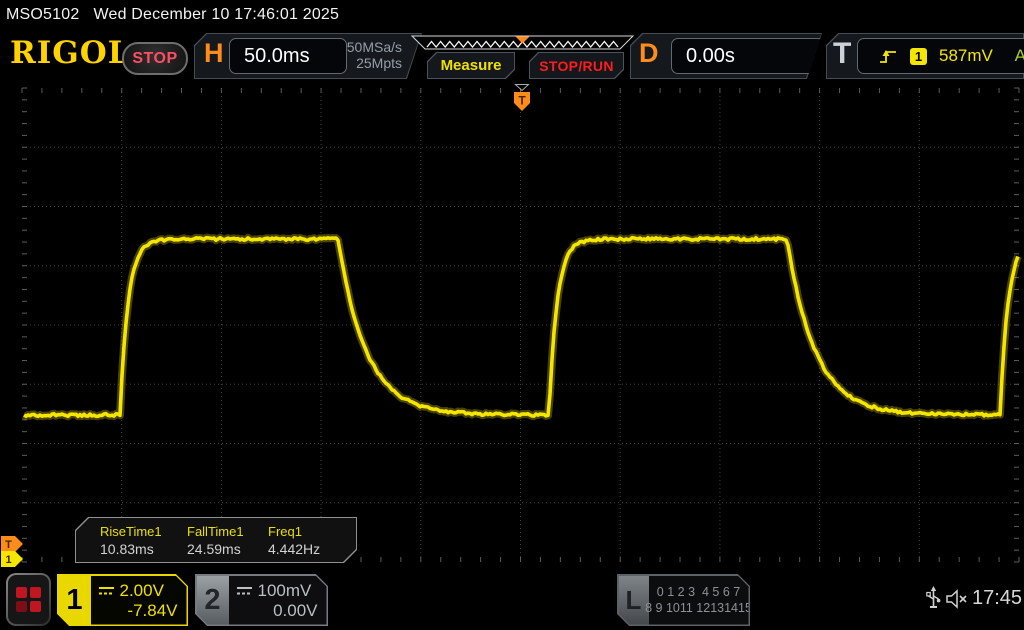 The width and height of the screenshot is (1024, 630). I want to click on measurement-value: 10.83ms, so click(127, 548).